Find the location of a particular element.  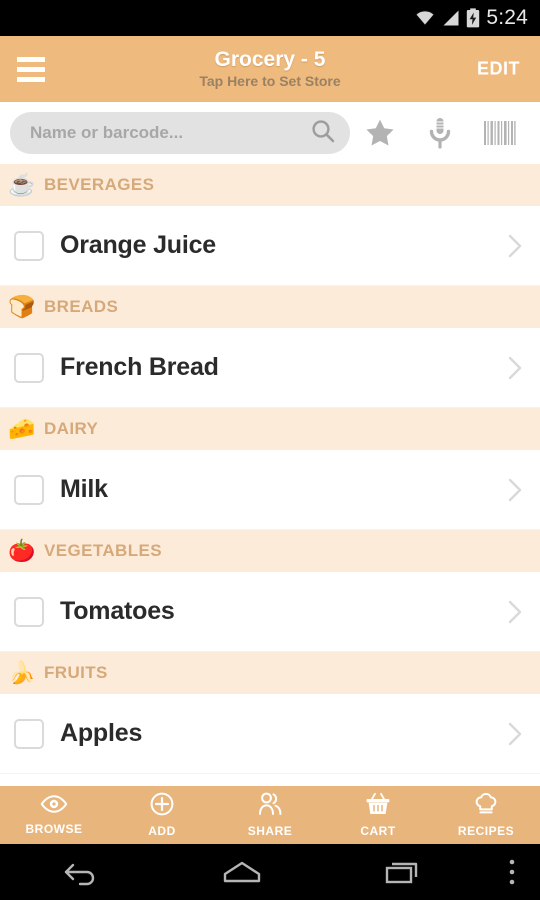

android-nav-bar is located at coordinates (270, 872).